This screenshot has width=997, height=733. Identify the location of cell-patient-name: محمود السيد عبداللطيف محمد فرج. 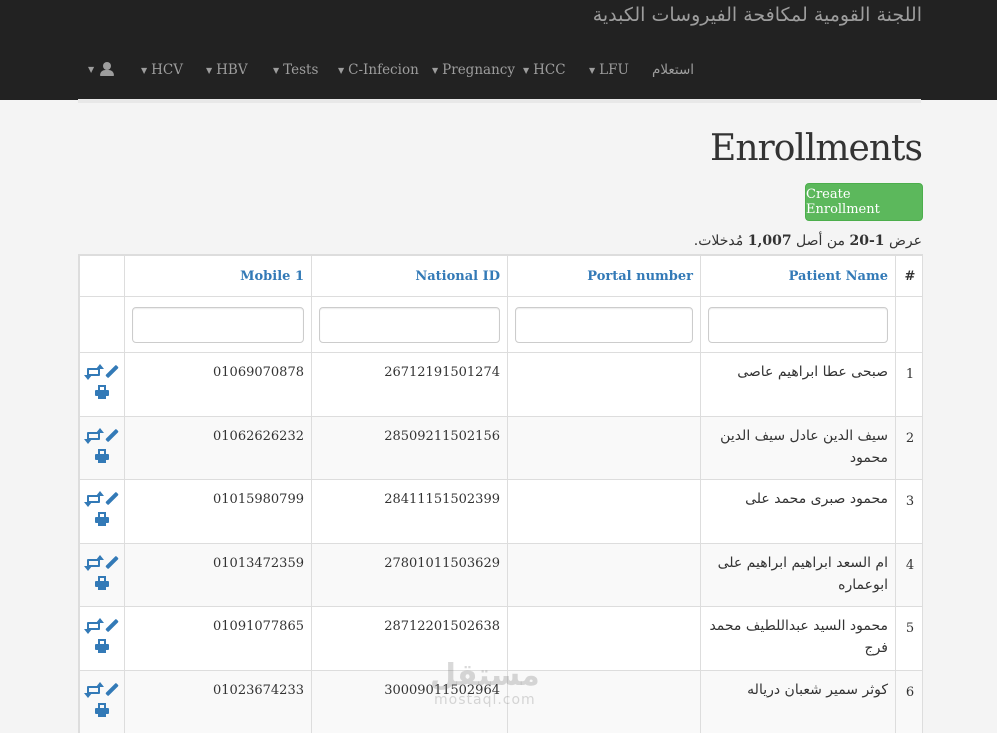
(798, 638).